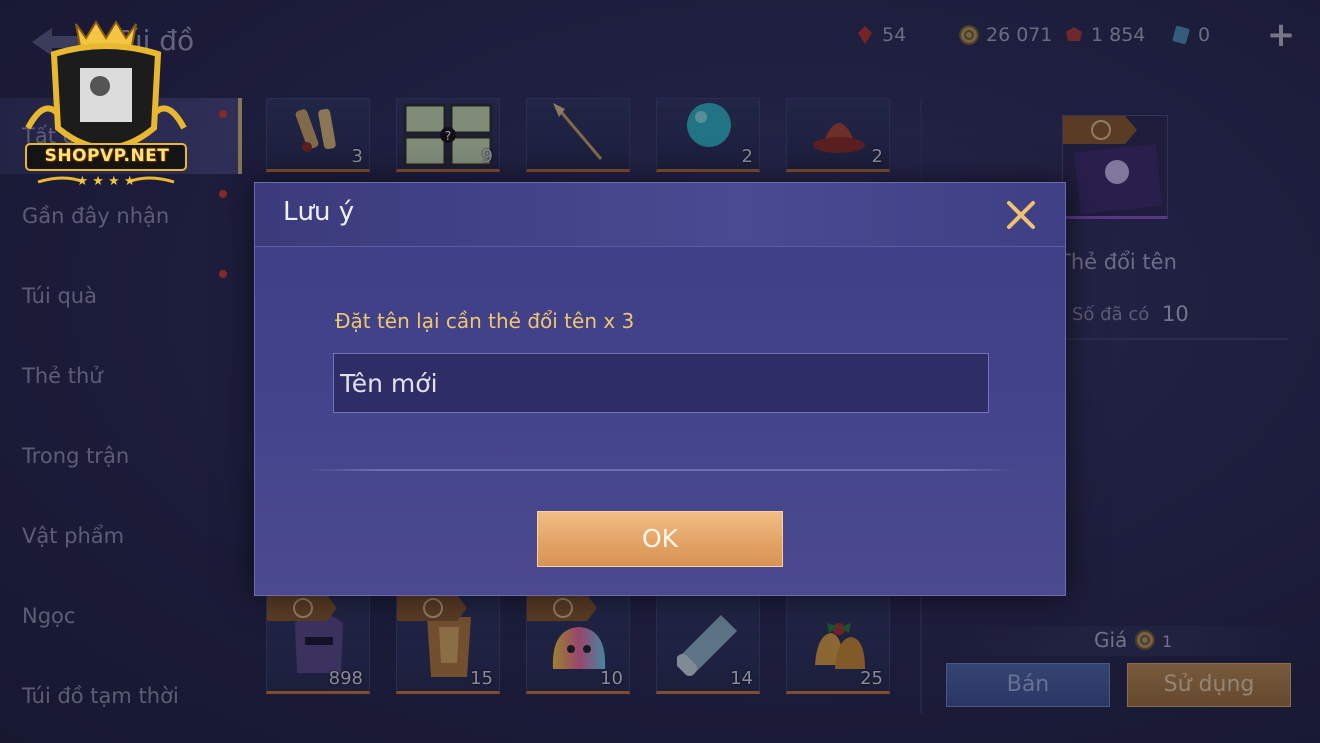 This screenshot has height=743, width=1320. I want to click on shop-logo-text: SHOPVP.NET, so click(107, 156).